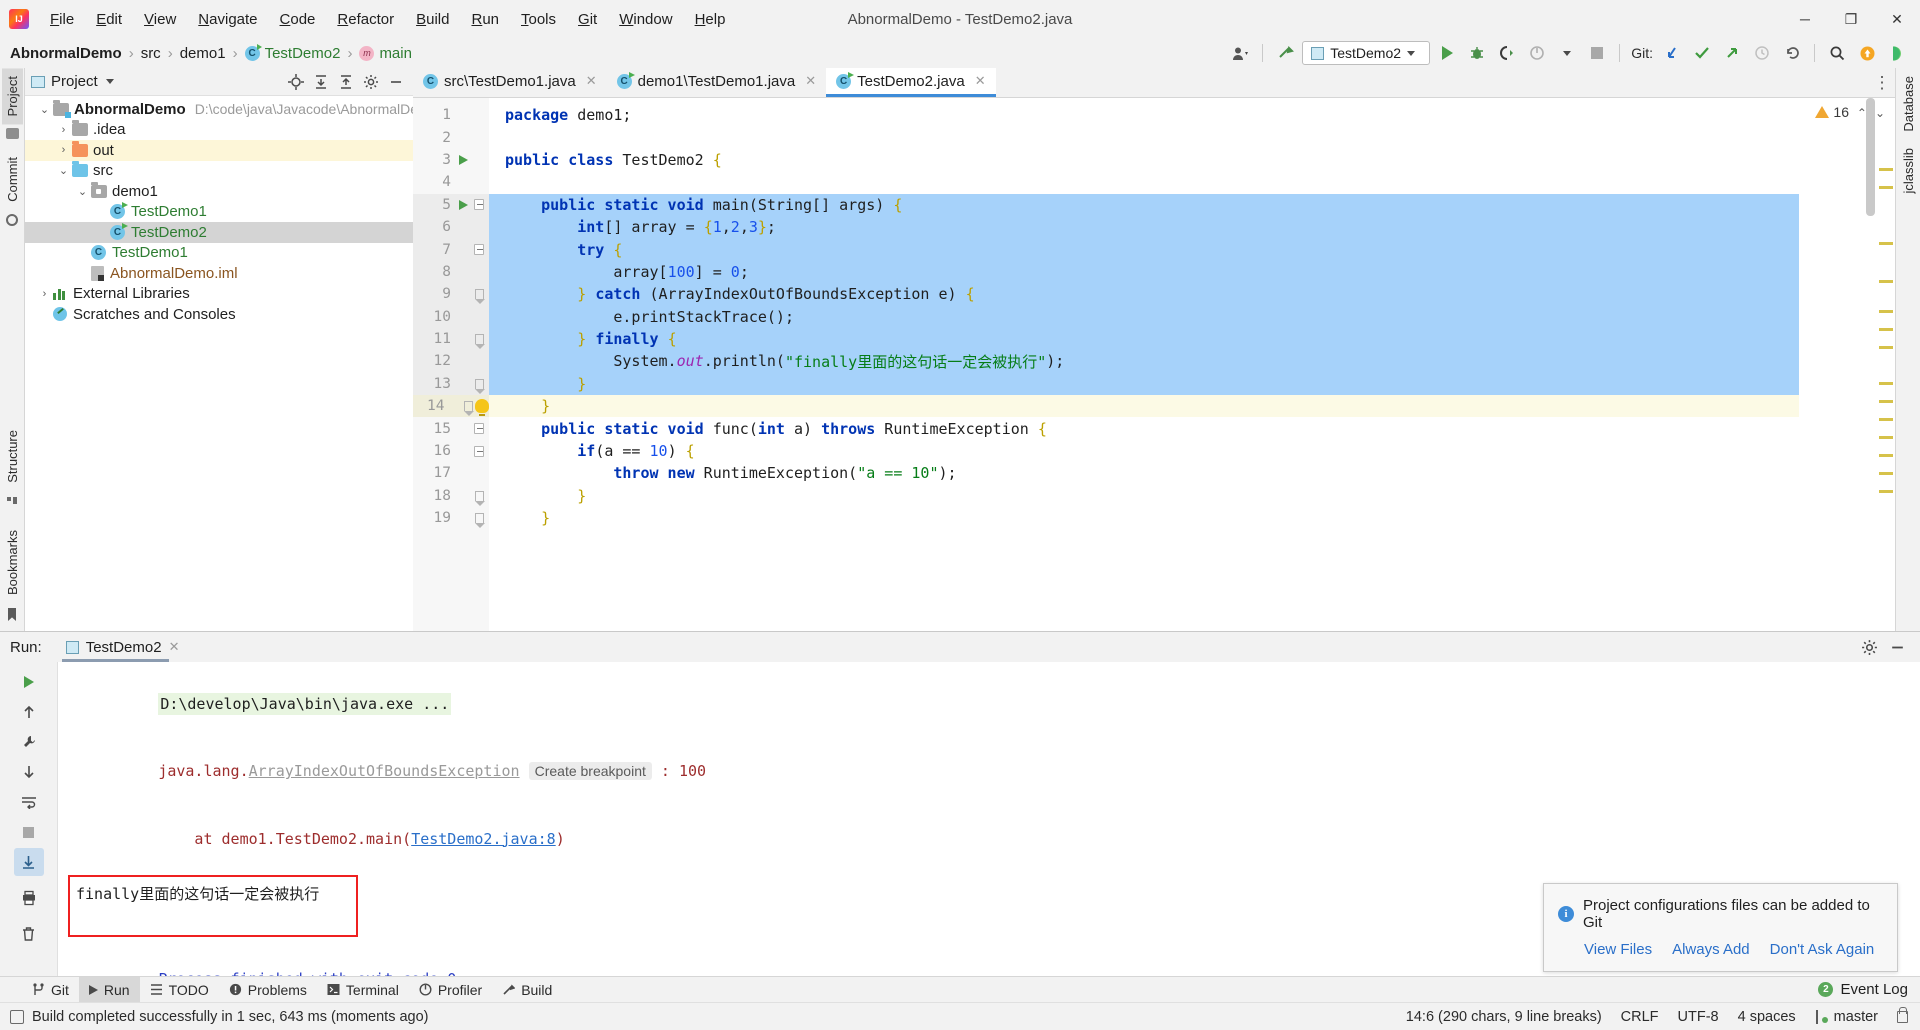 Image resolution: width=1920 pixels, height=1030 pixels. Describe the element at coordinates (66, 53) in the screenshot. I see `breadcrumb-item-abnormaldemo: AbnormalDemo` at that location.